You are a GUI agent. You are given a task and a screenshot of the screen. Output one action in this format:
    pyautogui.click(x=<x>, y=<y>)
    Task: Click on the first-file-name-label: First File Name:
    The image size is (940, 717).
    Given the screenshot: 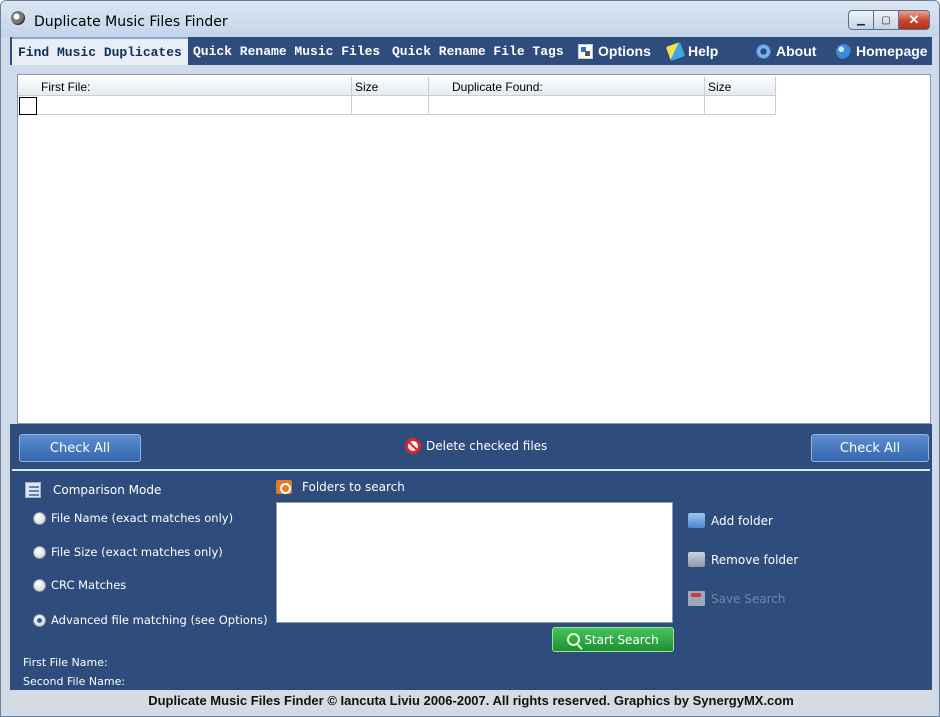 What is the action you would take?
    pyautogui.click(x=65, y=662)
    